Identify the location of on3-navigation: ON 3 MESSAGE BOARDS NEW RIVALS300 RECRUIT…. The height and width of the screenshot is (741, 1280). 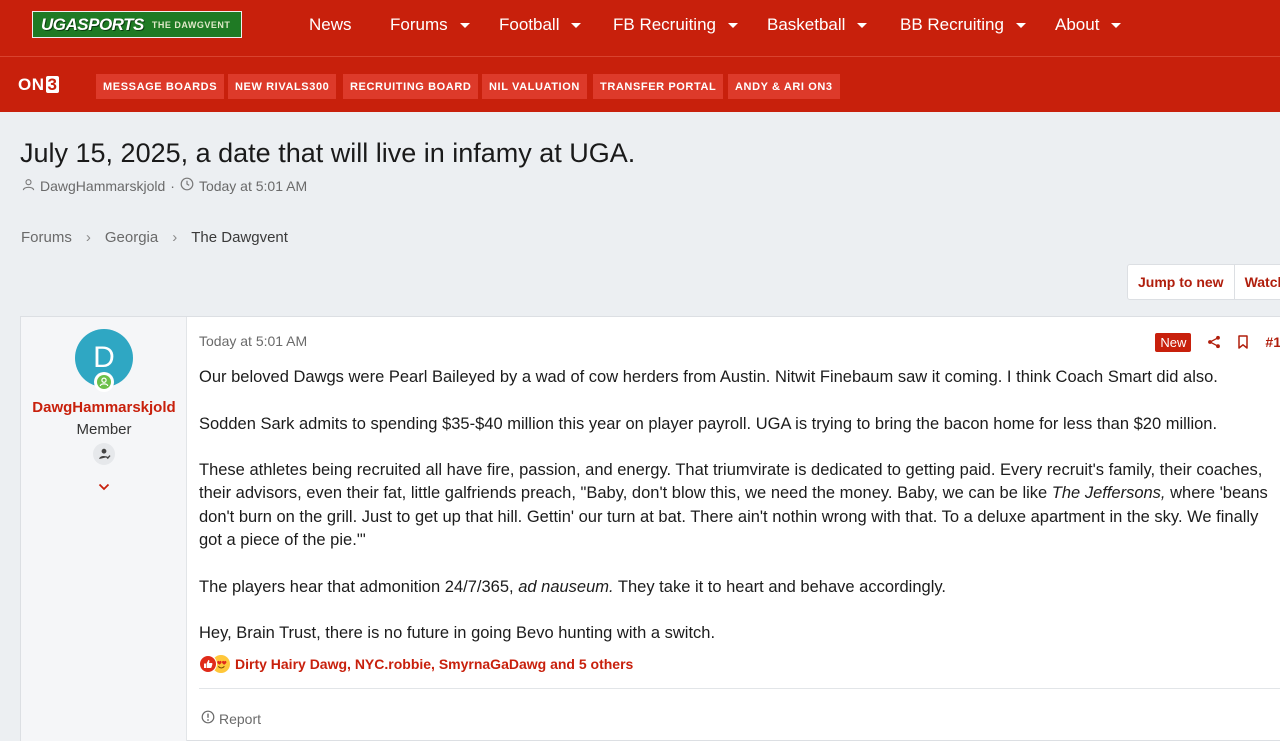
(640, 84).